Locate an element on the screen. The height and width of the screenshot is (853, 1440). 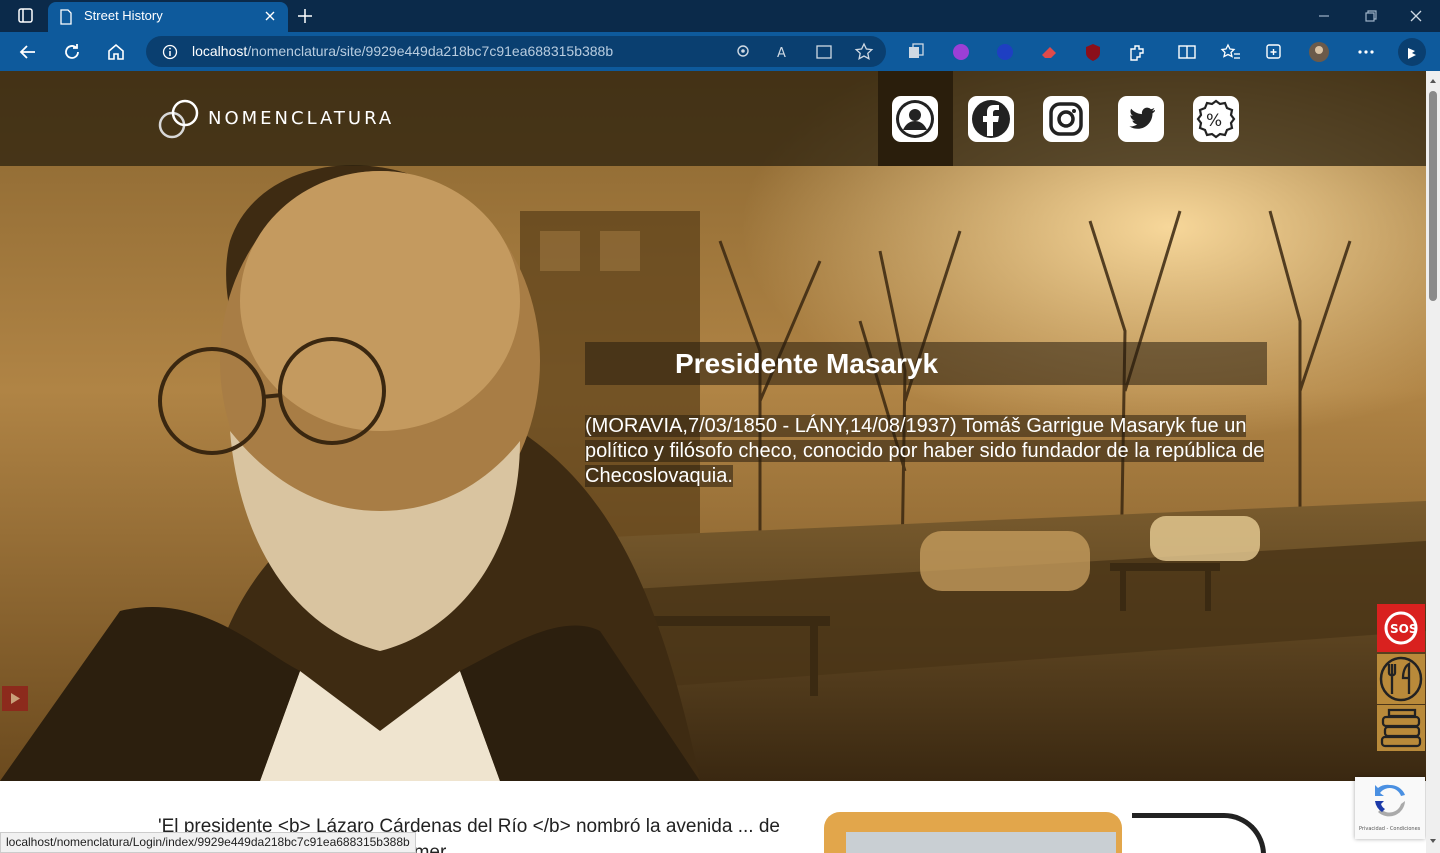
ublock-icon is located at coordinates (1093, 52).